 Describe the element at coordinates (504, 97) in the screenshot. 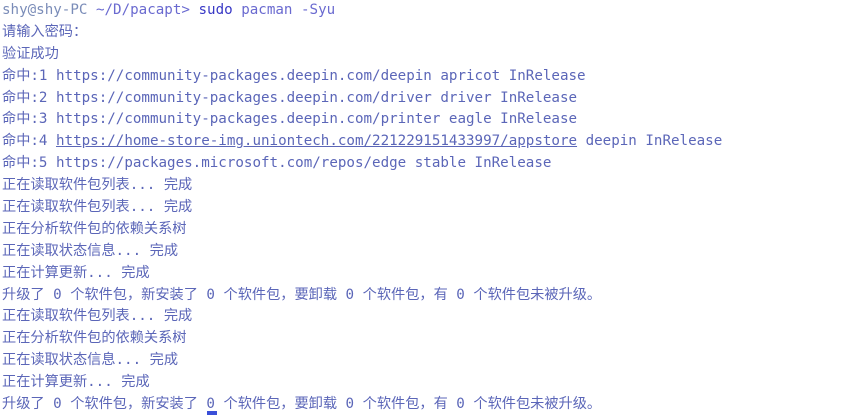

I see `hit-suffix: driver InRelease` at that location.